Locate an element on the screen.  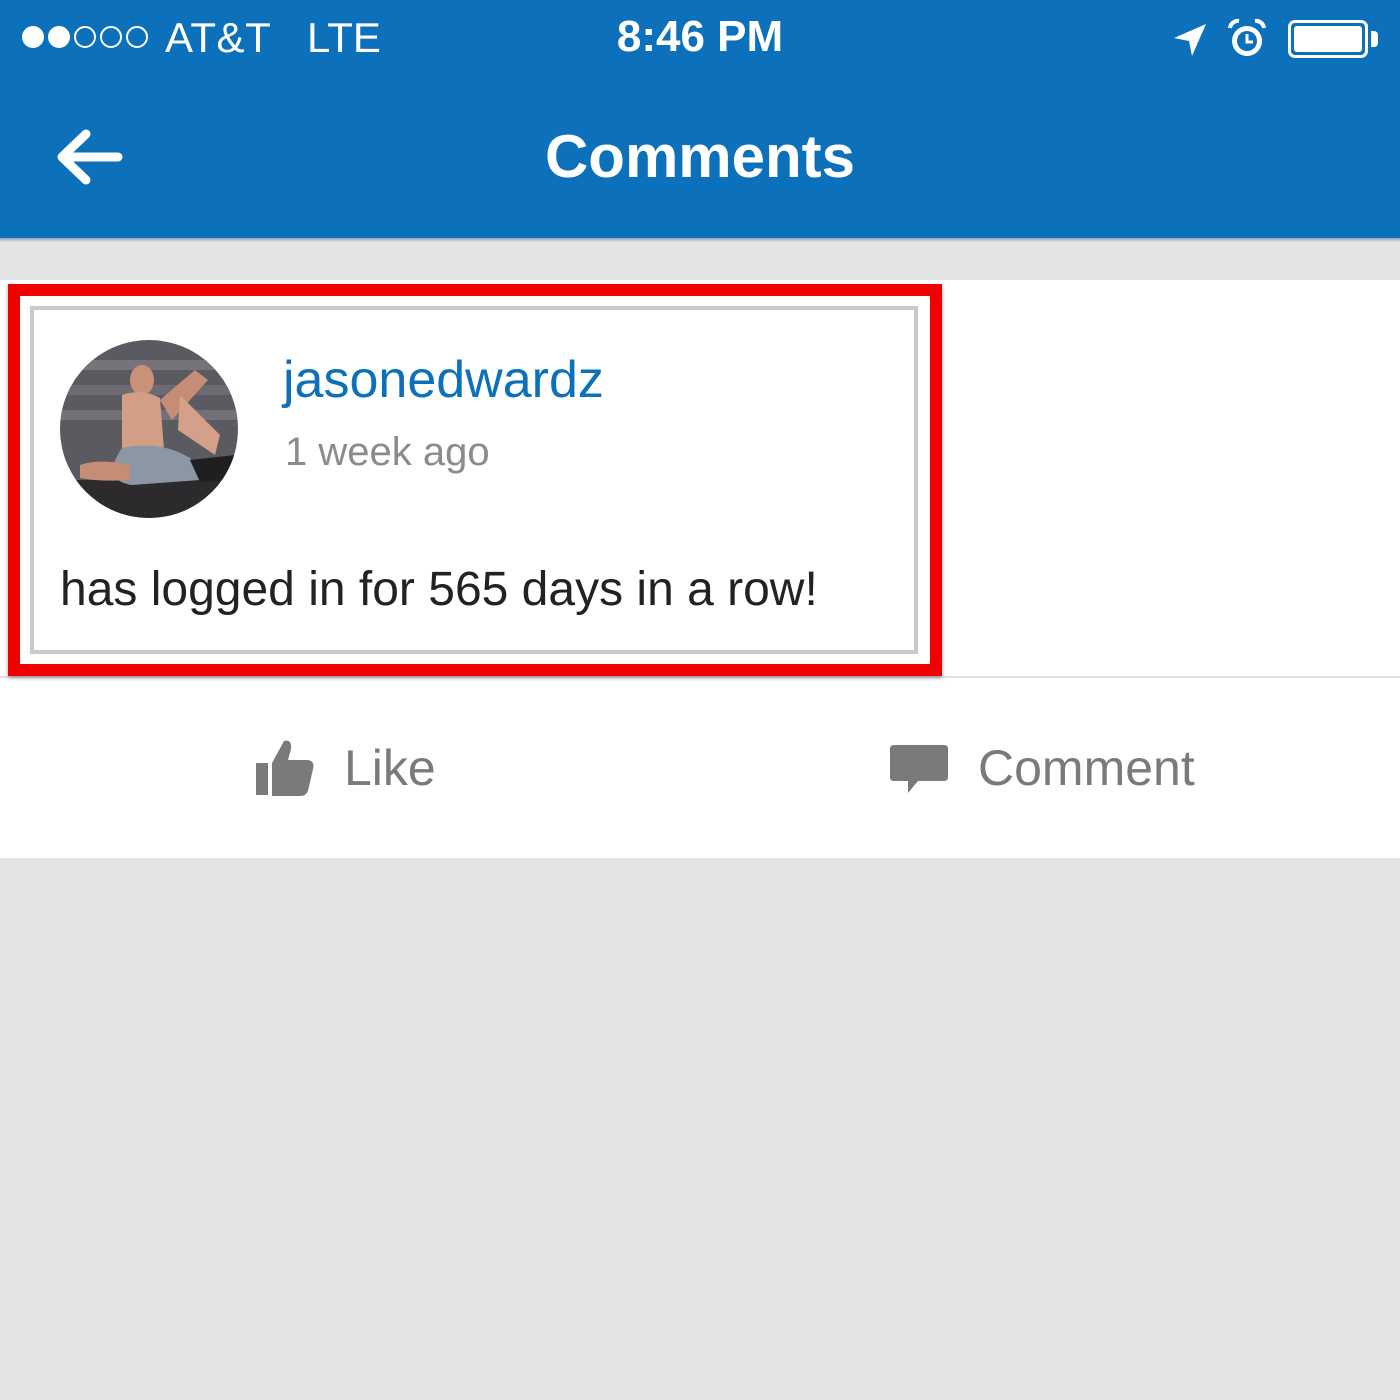
alarm-clock-icon is located at coordinates (1247, 37).